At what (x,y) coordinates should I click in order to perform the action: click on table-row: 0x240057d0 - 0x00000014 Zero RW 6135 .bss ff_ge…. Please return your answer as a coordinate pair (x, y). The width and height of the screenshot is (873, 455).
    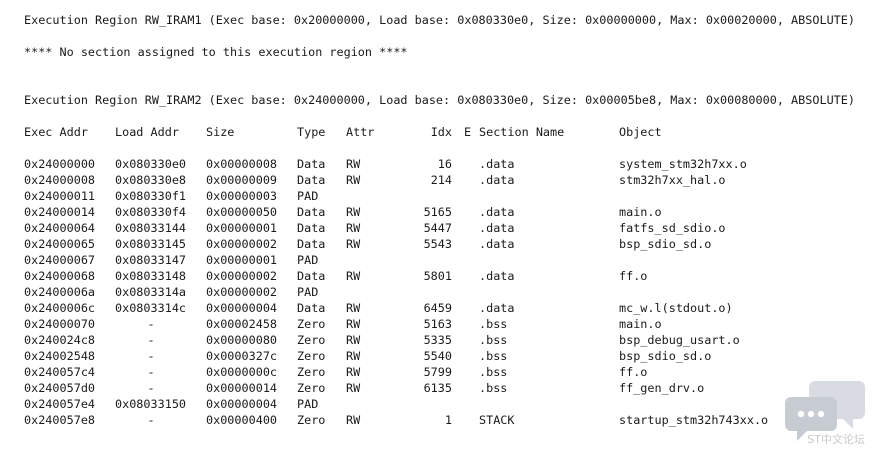
    Looking at the image, I should click on (364, 388).